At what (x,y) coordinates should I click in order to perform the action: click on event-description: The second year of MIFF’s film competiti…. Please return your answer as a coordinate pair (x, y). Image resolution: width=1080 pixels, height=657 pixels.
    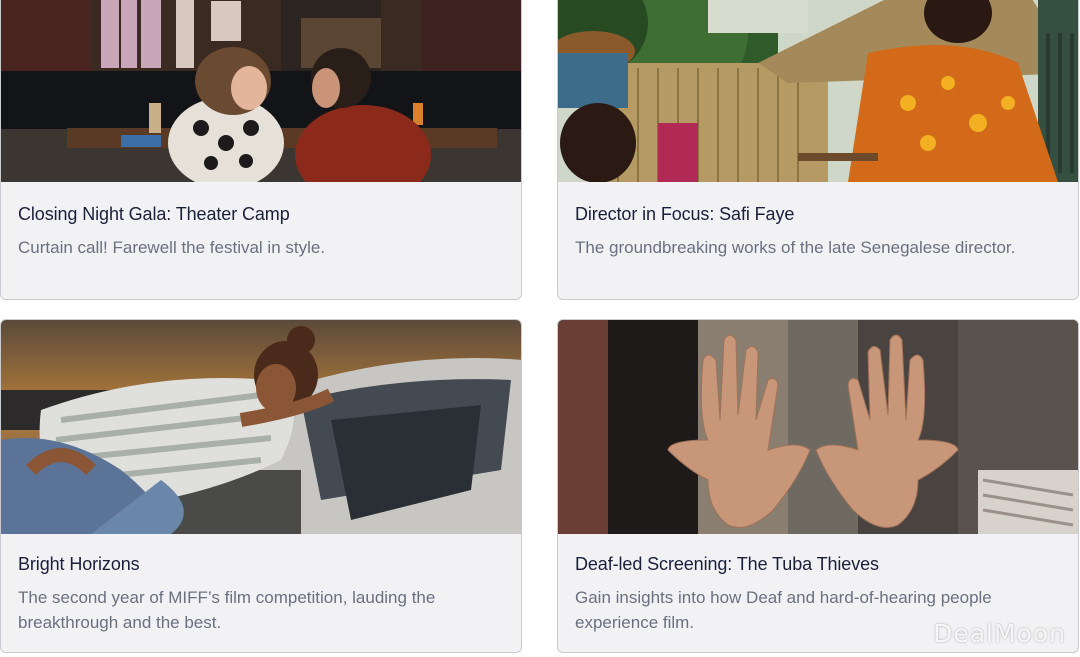
    Looking at the image, I should click on (227, 610).